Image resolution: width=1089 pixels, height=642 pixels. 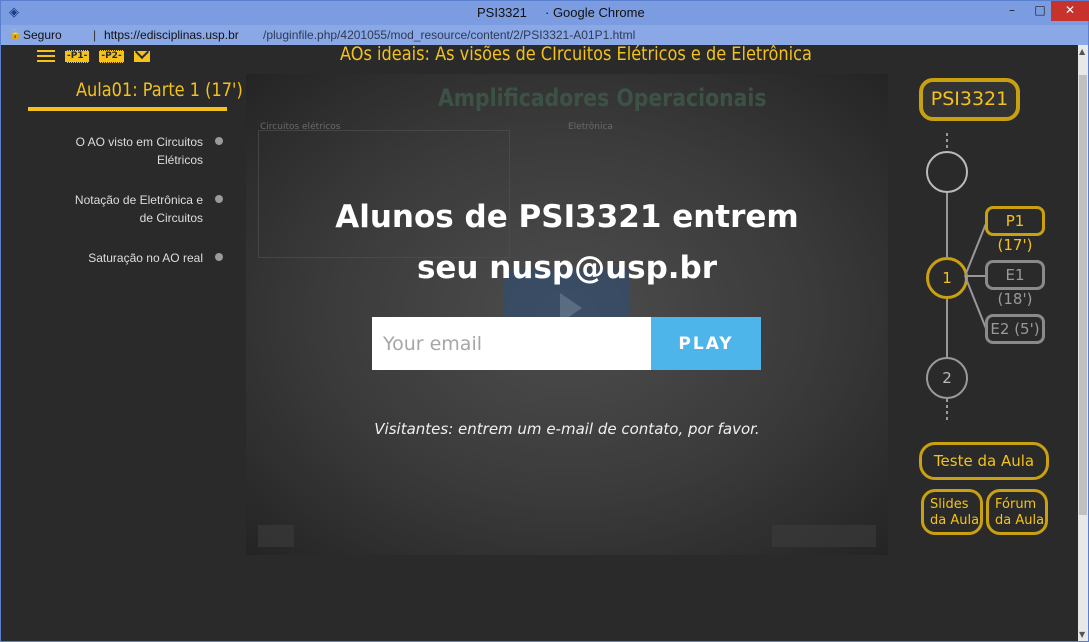 I want to click on toc-item-label: Notação de Eletrônica e, so click(x=138, y=200).